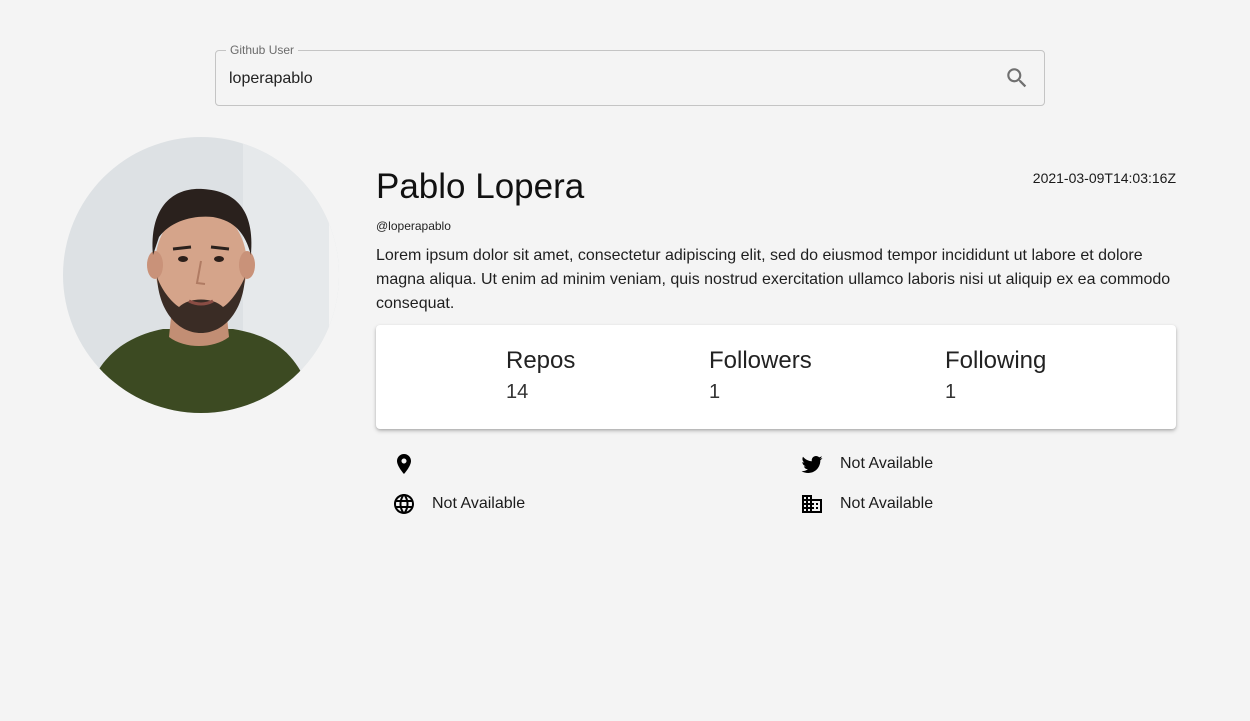 Image resolution: width=1250 pixels, height=721 pixels. What do you see at coordinates (1104, 178) in the screenshot?
I see `created-at-timestamp: 2021-03-09T14:03:16Z` at bounding box center [1104, 178].